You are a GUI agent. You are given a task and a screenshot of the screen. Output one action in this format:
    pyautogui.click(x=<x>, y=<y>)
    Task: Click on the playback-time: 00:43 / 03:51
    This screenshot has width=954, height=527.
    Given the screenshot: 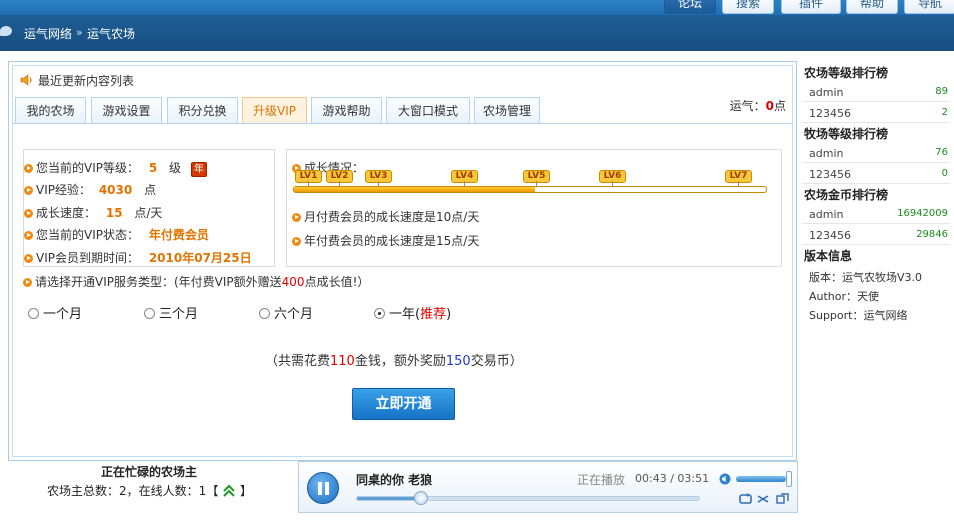 What is the action you would take?
    pyautogui.click(x=672, y=478)
    